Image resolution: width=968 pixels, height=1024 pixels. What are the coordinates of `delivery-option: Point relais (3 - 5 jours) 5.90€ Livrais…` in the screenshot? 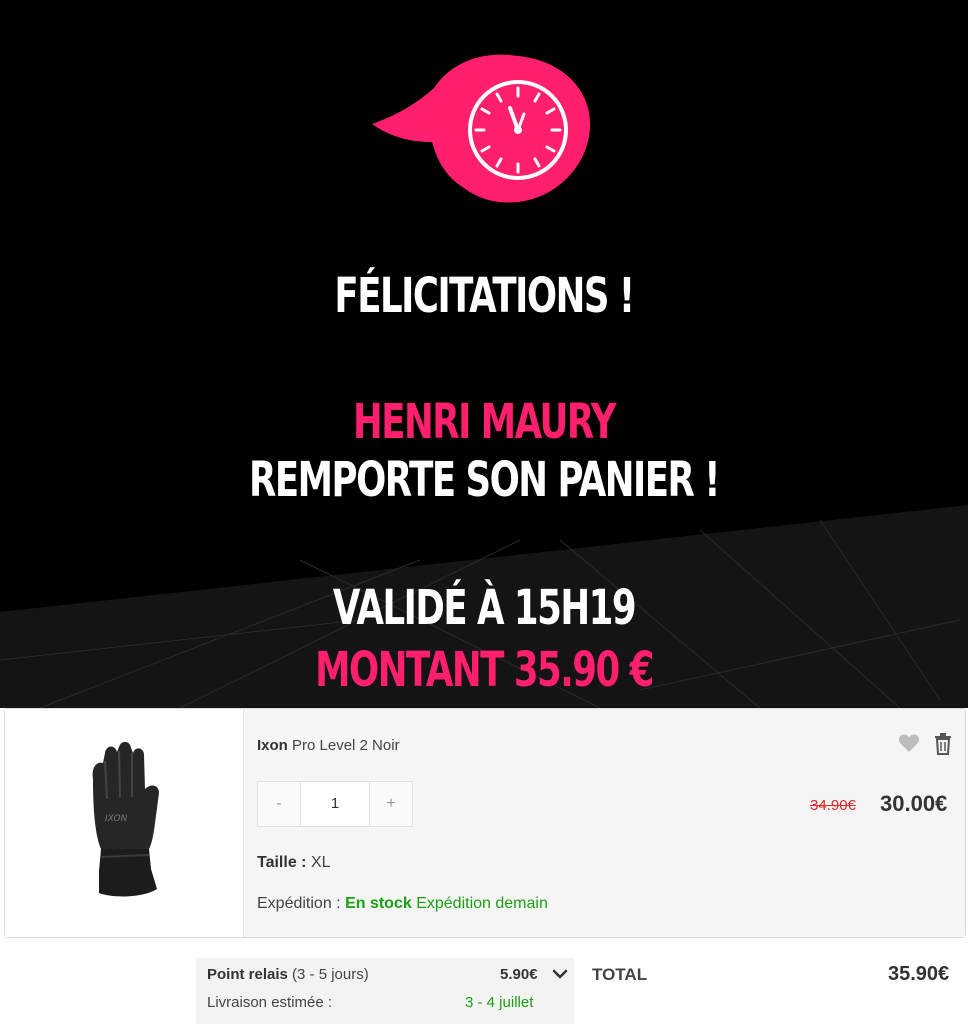 It's located at (385, 991).